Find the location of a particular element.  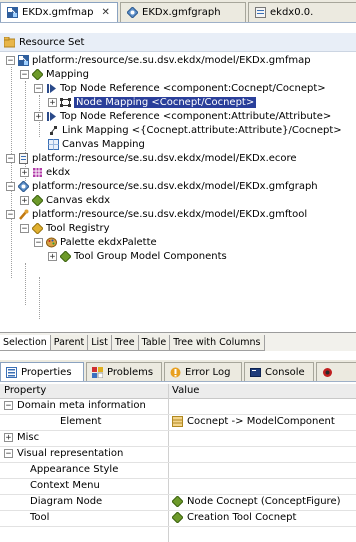

tree-item-label: Node Mapping <Cocnept/Cocnept> is located at coordinates (165, 102).